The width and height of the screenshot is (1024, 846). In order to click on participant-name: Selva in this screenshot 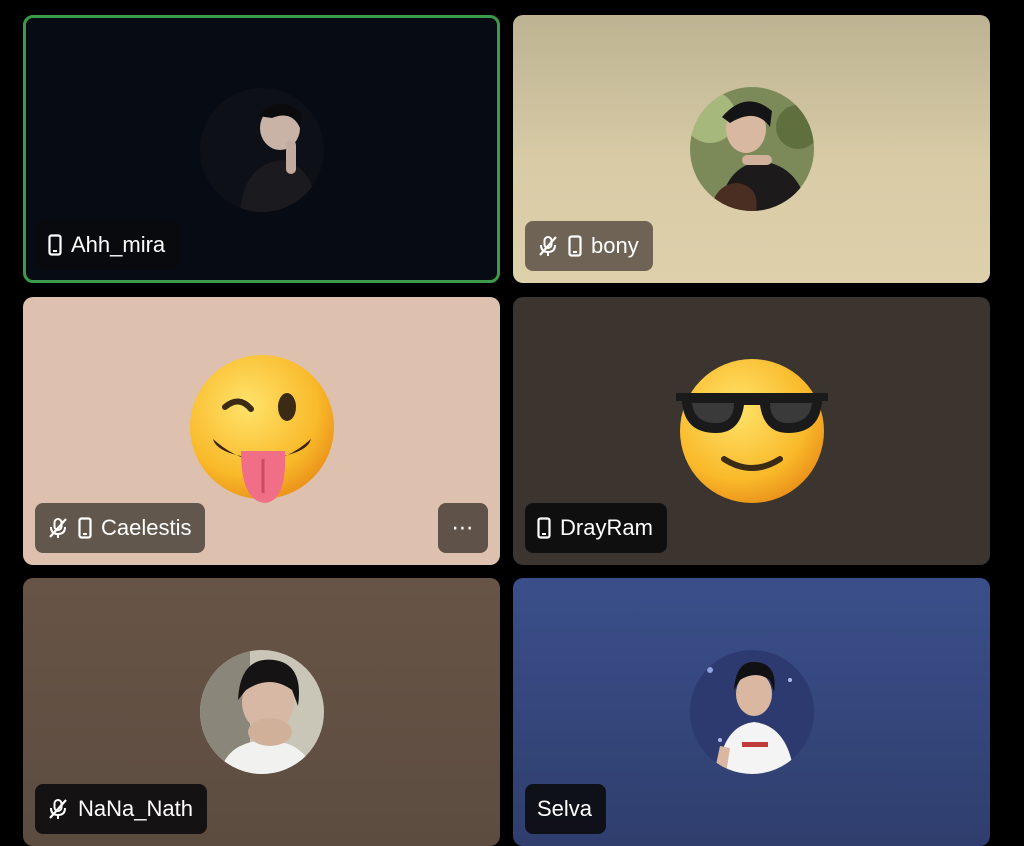, I will do `click(565, 808)`.